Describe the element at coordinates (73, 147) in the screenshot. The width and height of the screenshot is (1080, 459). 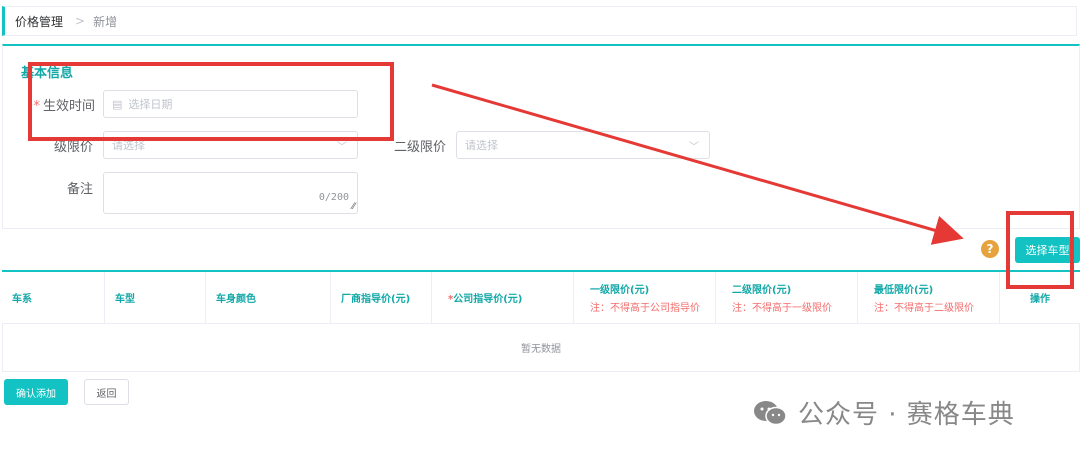
I see `level1-limit-label: 级限价` at that location.